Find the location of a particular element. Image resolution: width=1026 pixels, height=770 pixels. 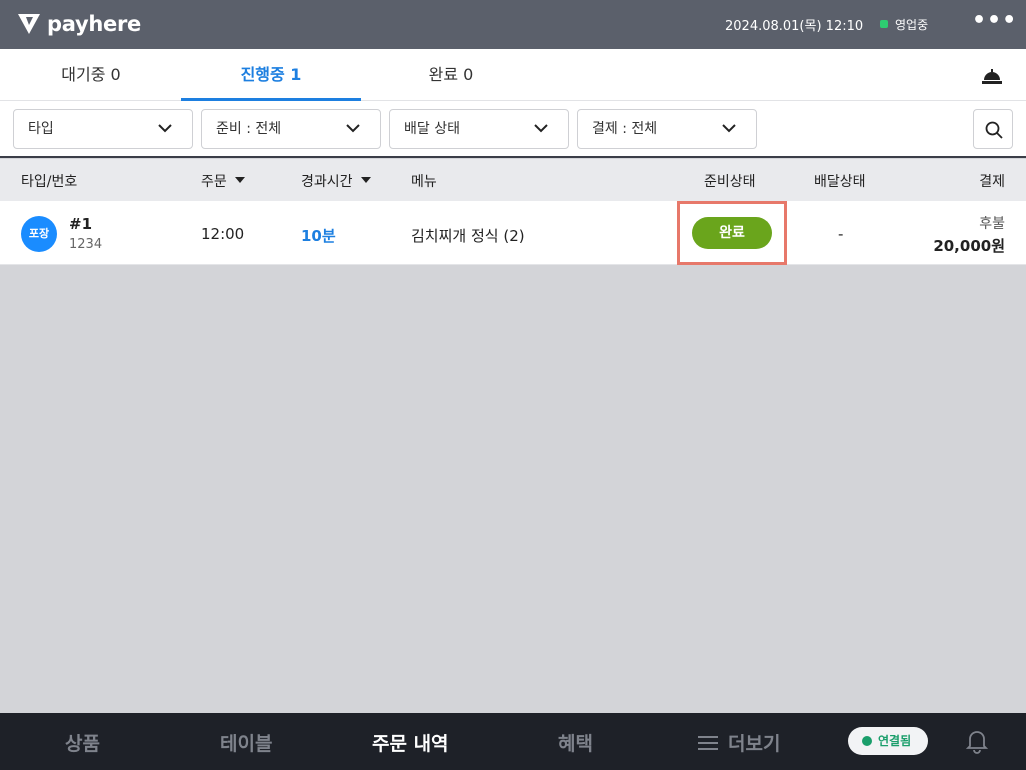

nav-tables: 테이블 is located at coordinates (246, 742).